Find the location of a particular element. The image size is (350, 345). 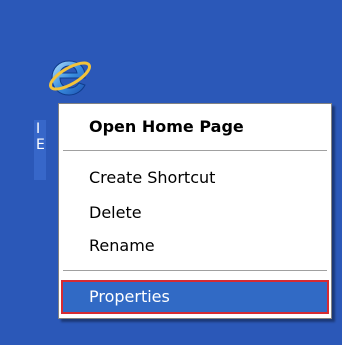

icon-label: I E is located at coordinates (40, 150).